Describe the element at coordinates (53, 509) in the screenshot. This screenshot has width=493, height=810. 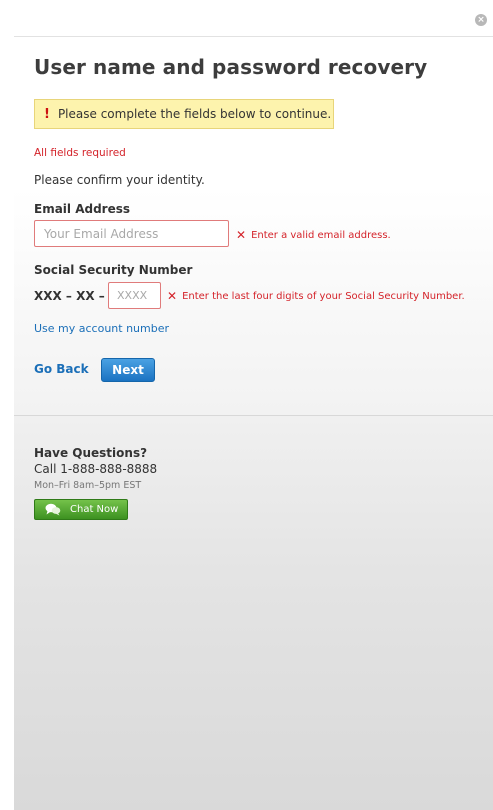
I see `chat-bubbles-icon` at that location.